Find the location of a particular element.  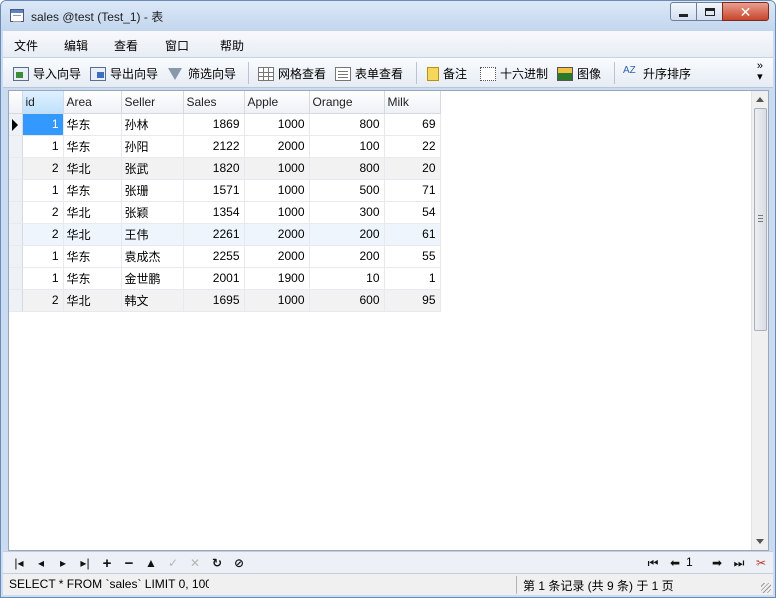

table-row: 1 华东 袁成杰 2255 2000 200 55 is located at coordinates (225, 256).